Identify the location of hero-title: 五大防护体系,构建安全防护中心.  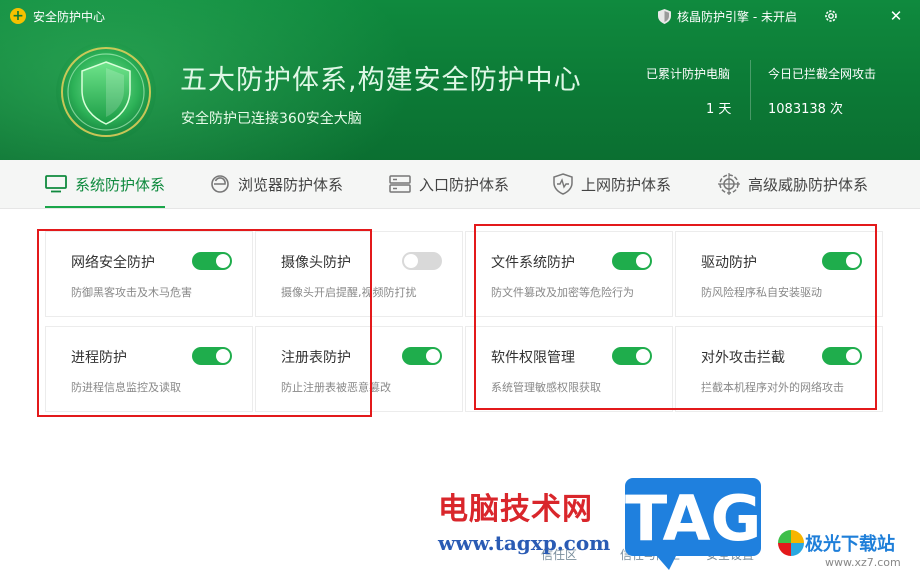
(381, 80).